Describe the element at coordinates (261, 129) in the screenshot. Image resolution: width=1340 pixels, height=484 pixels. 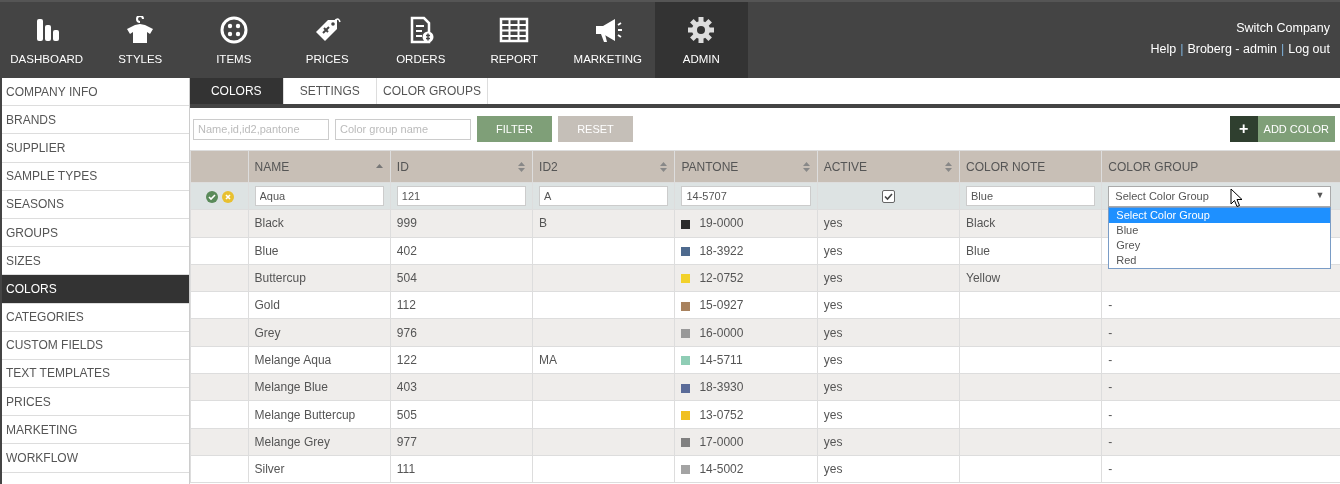
I see `search-field: Name,id,id2,pantone` at that location.